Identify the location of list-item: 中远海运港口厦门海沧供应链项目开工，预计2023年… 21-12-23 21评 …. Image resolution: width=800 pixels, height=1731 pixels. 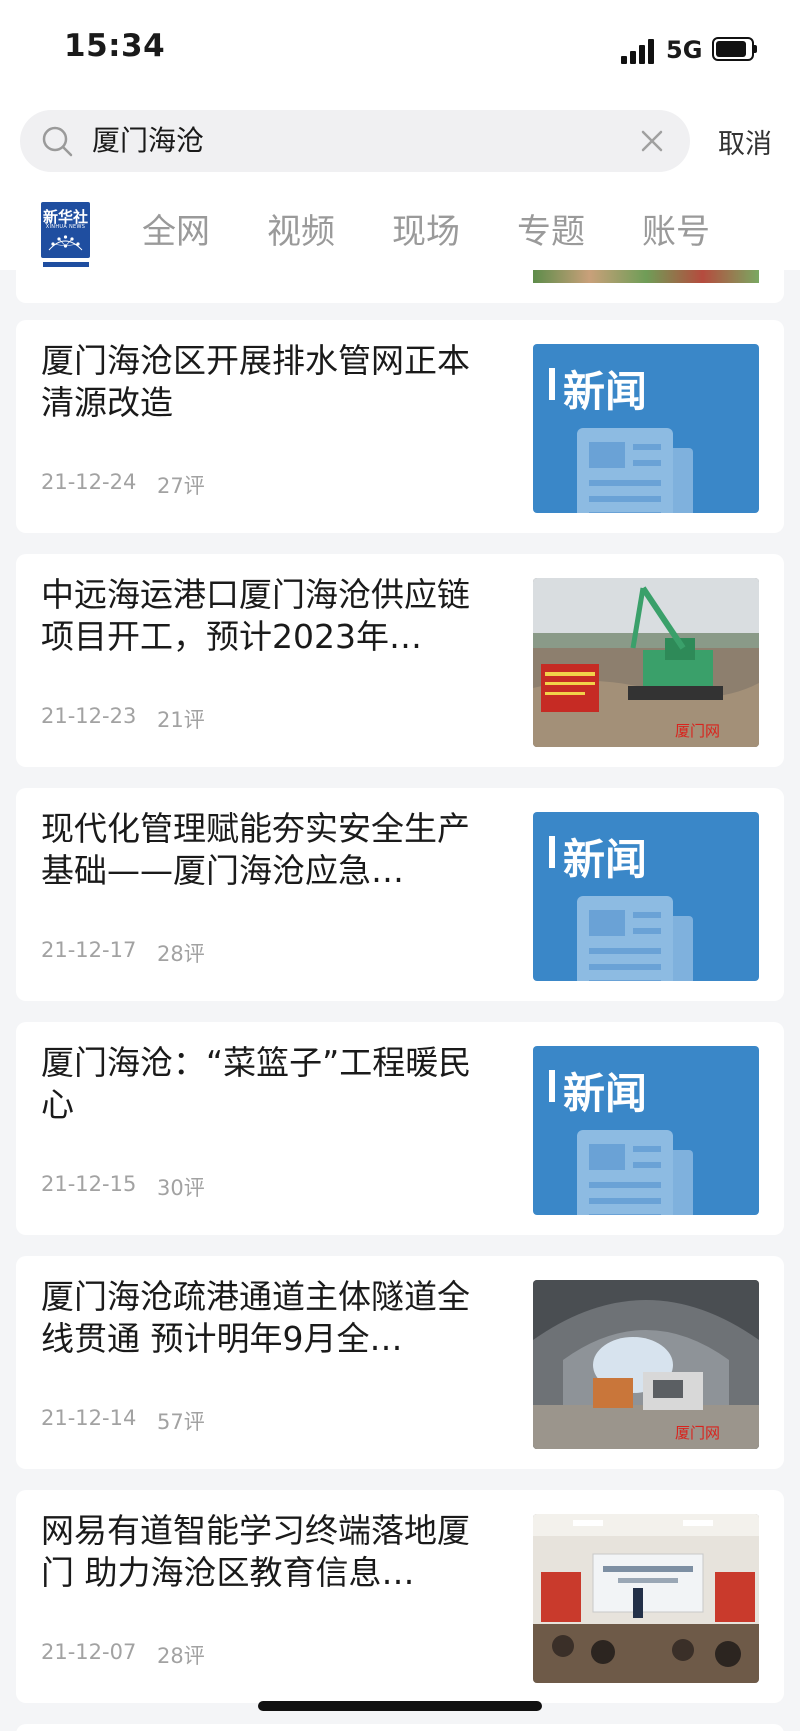
(400, 660).